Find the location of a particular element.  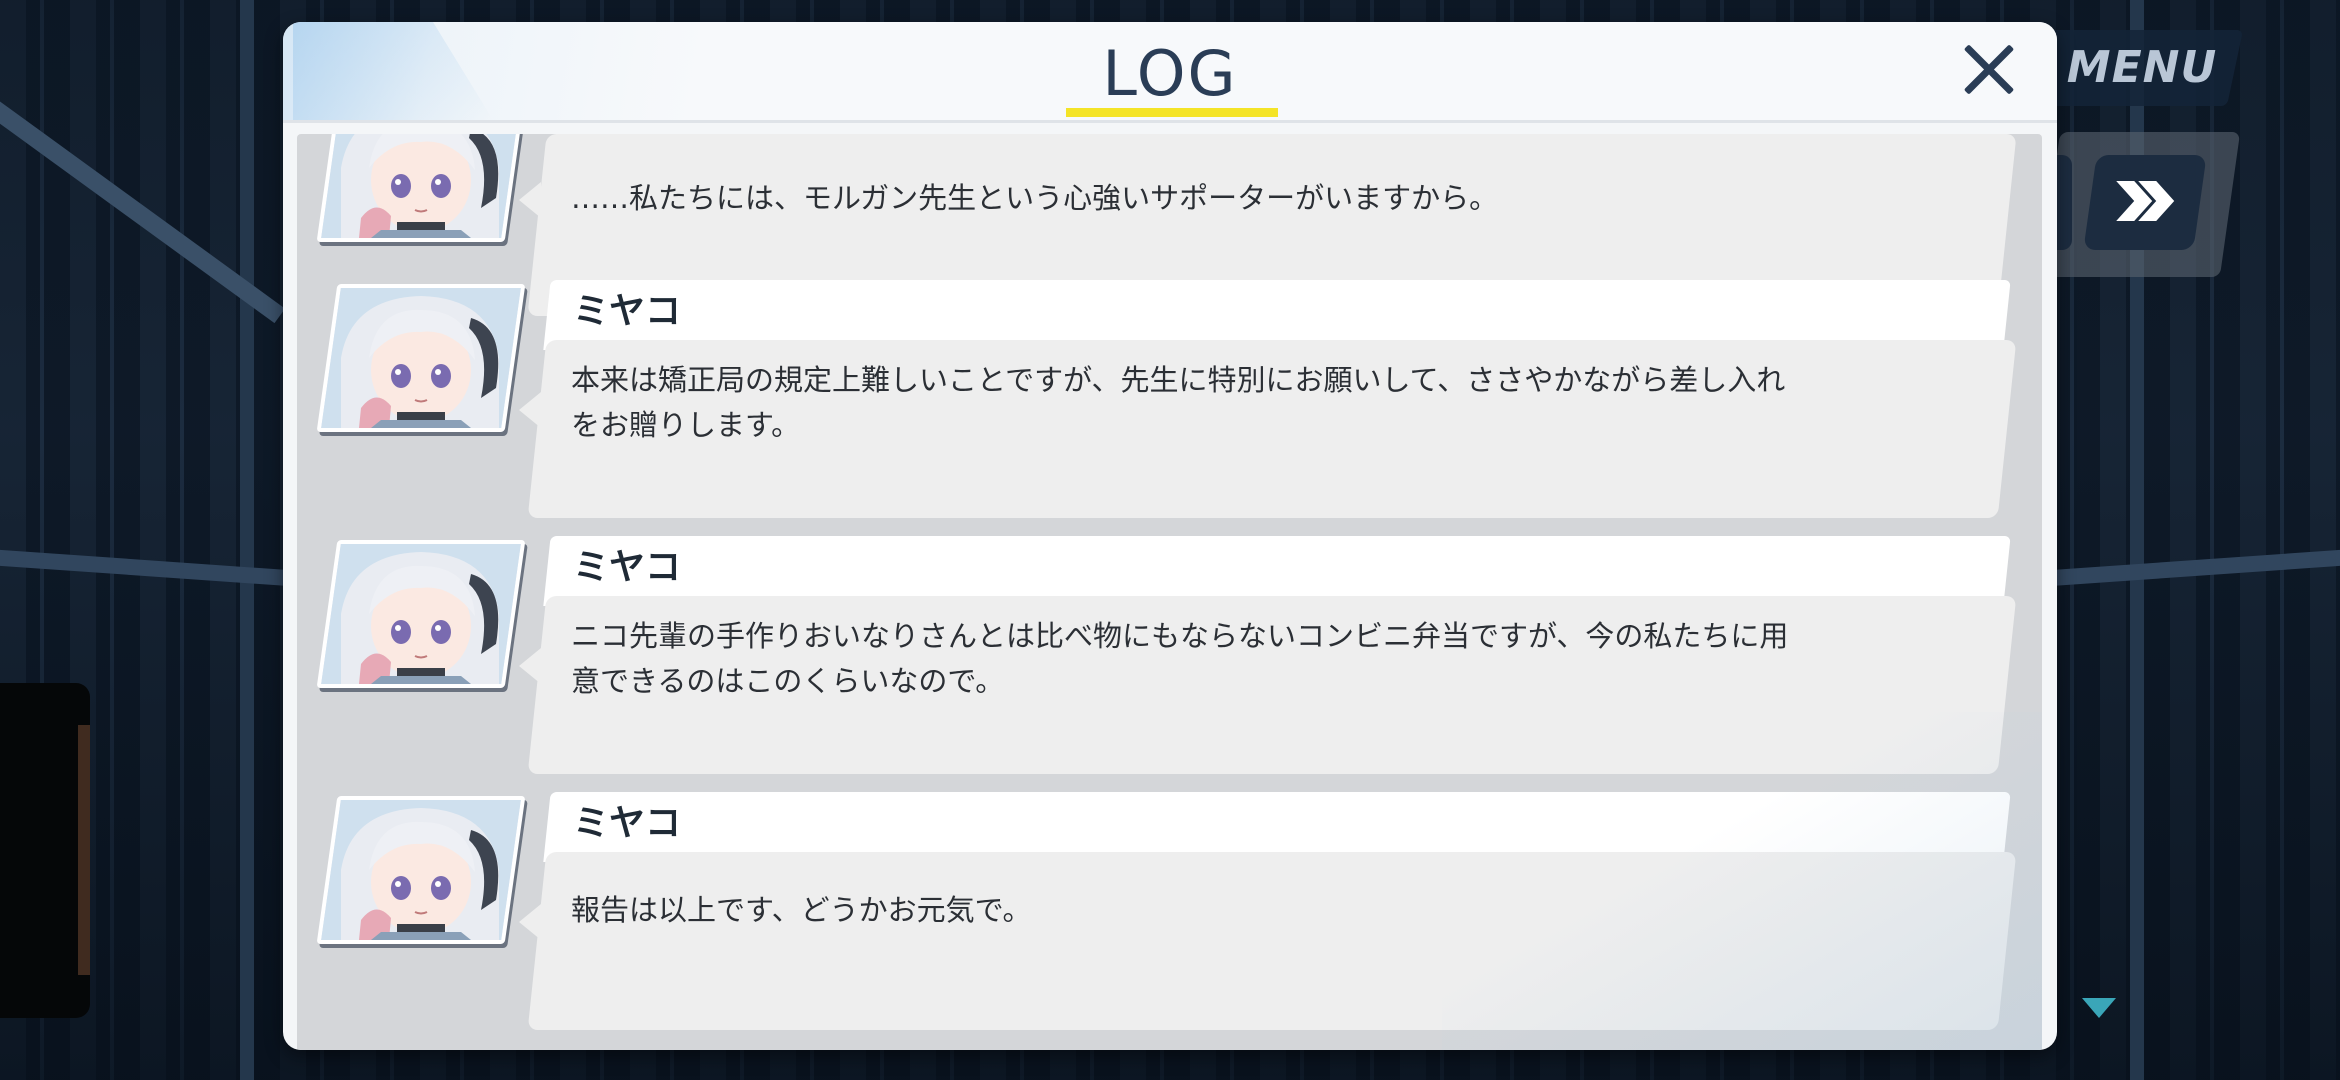

fast-forward-button is located at coordinates (2145, 202).